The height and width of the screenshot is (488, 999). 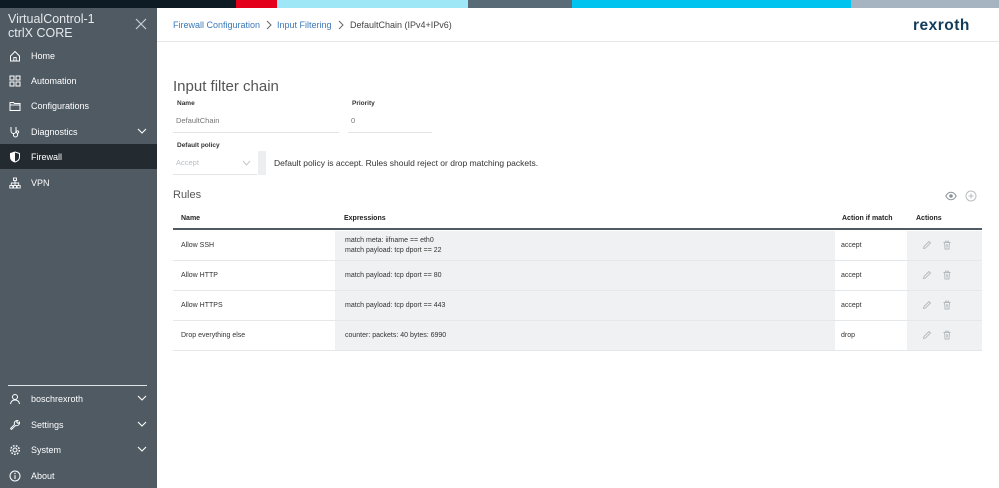 I want to click on sidebar-item-firewall: Firewall, so click(x=78, y=156).